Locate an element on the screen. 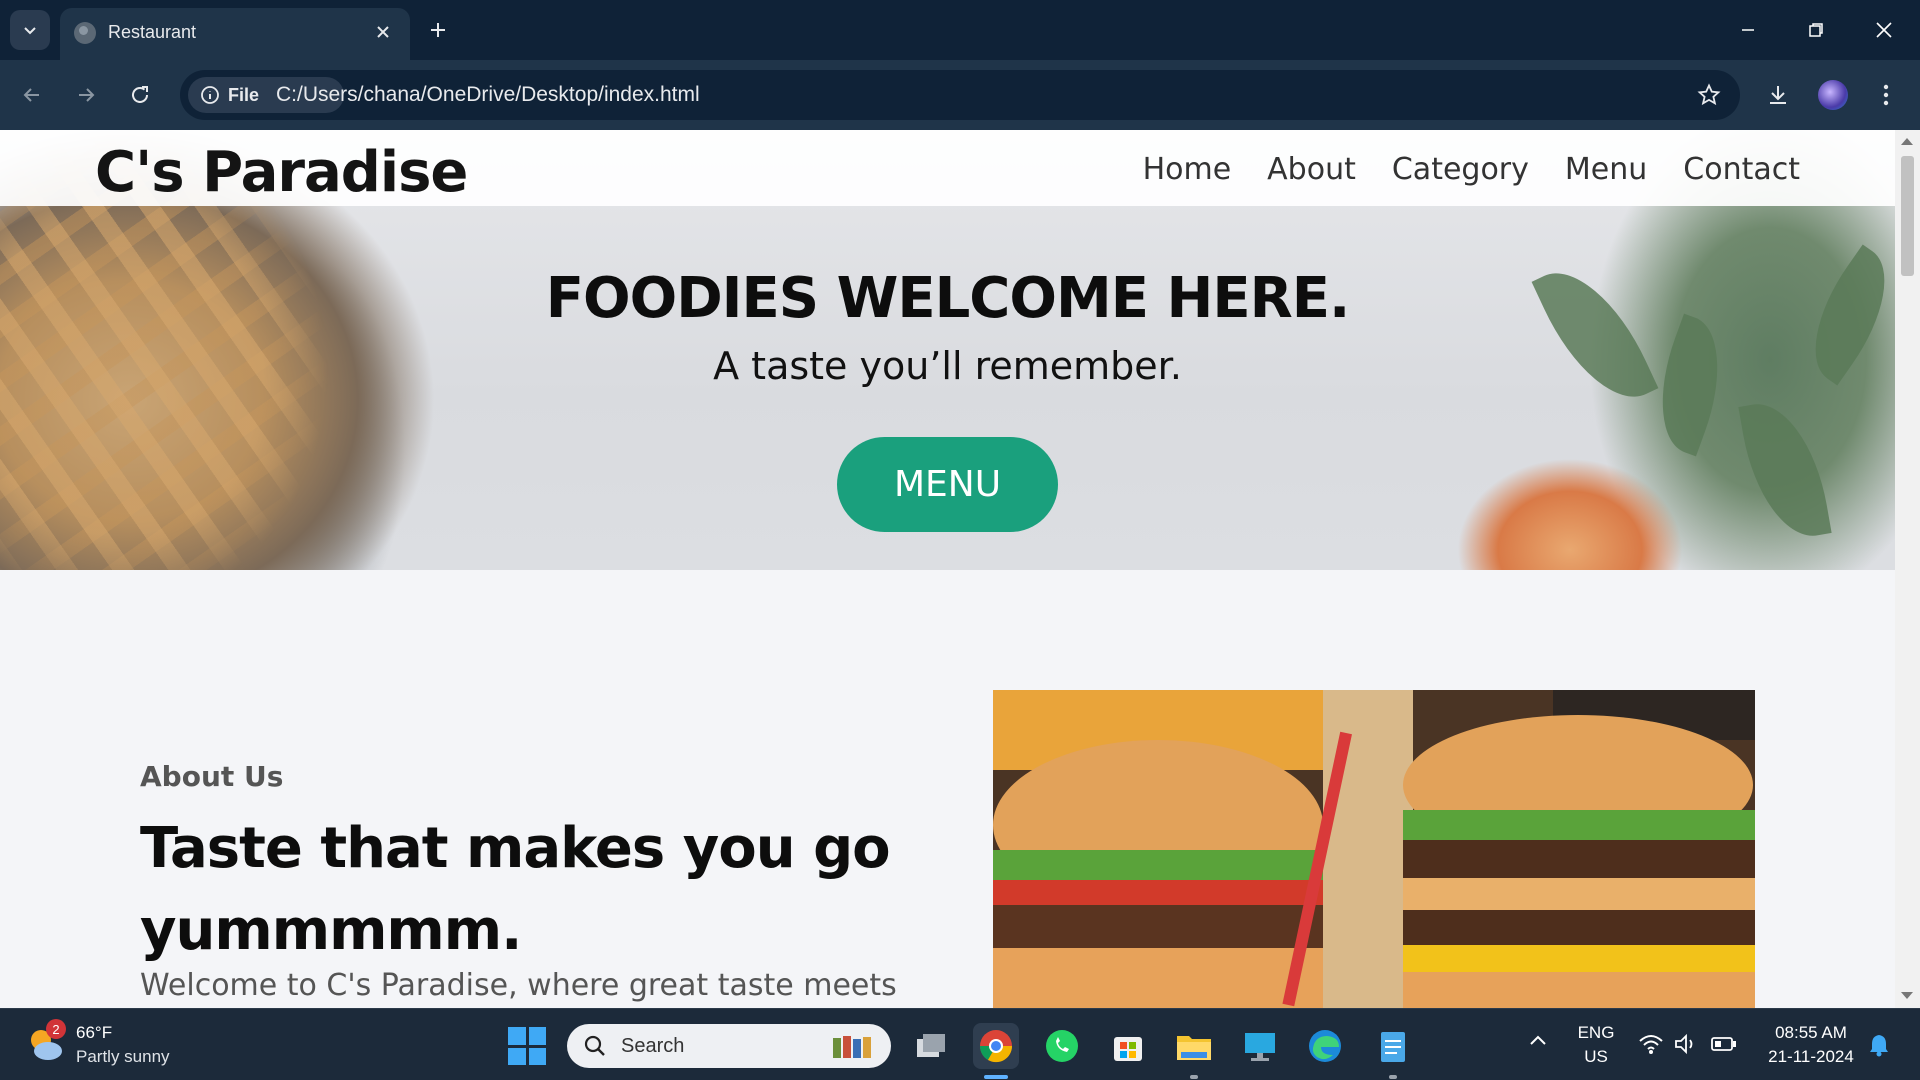  edge-icon is located at coordinates (1325, 1046).